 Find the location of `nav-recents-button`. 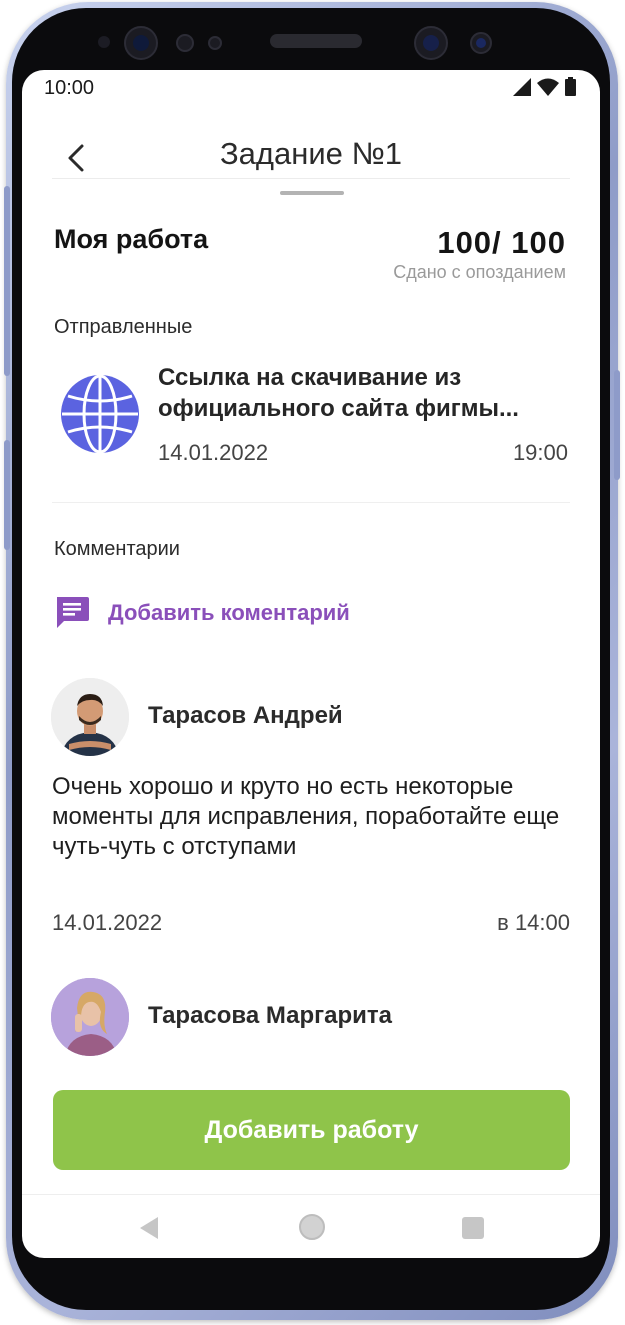

nav-recents-button is located at coordinates (473, 1230).